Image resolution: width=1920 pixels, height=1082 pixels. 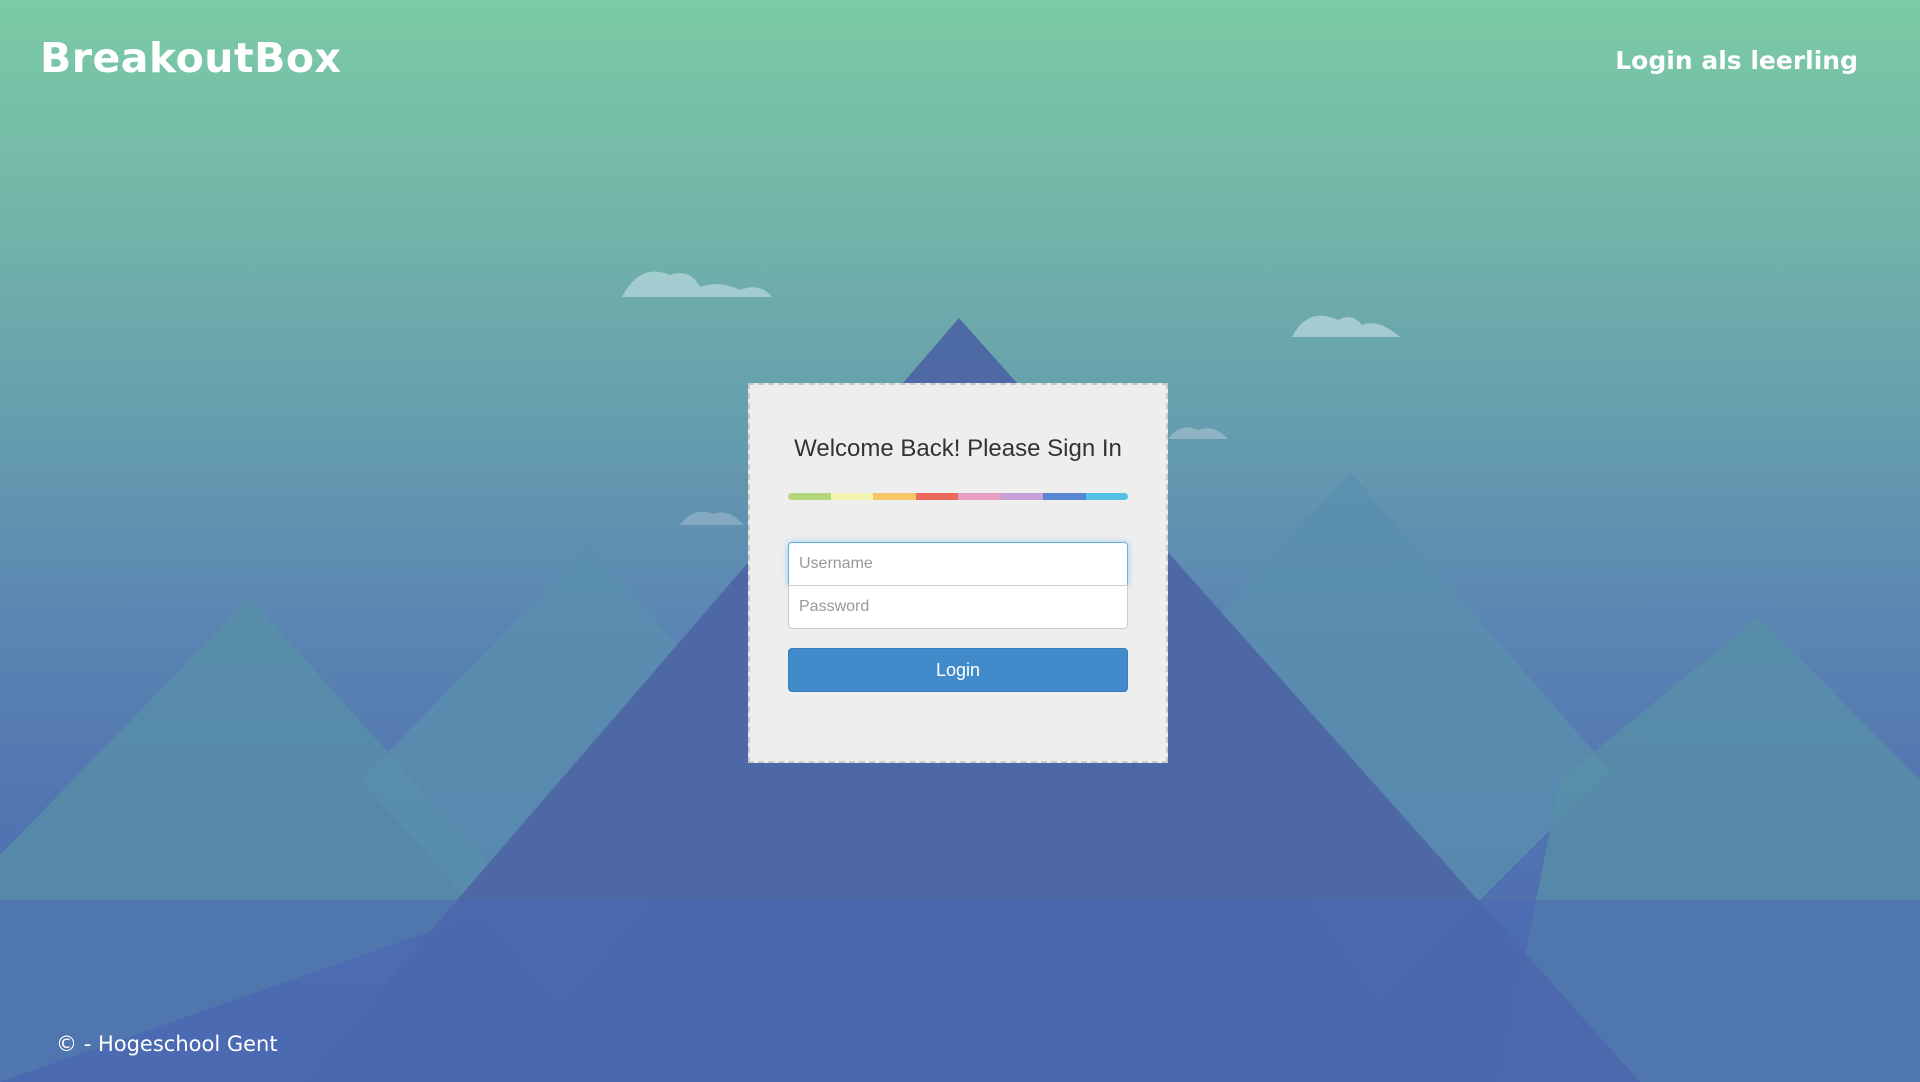 What do you see at coordinates (180, 1044) in the screenshot?
I see `footer-text: - Hogeschool Gent` at bounding box center [180, 1044].